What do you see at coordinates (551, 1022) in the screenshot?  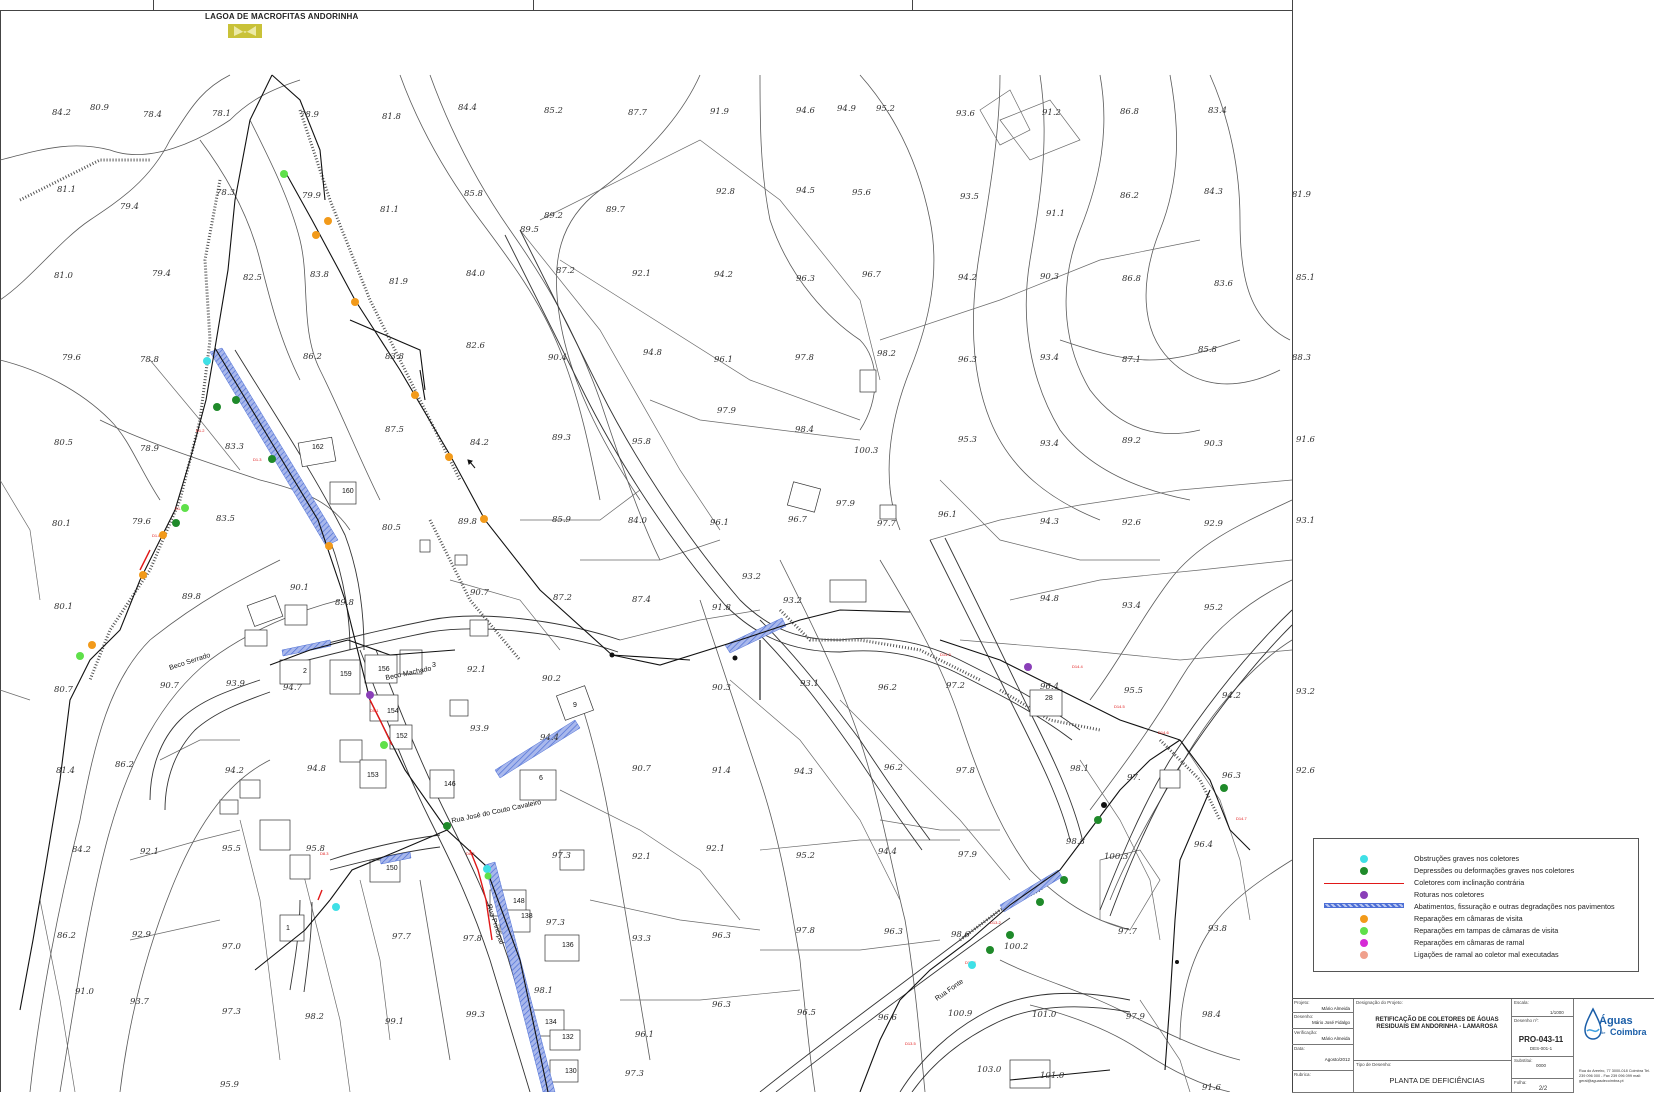 I see `building-number: 134` at bounding box center [551, 1022].